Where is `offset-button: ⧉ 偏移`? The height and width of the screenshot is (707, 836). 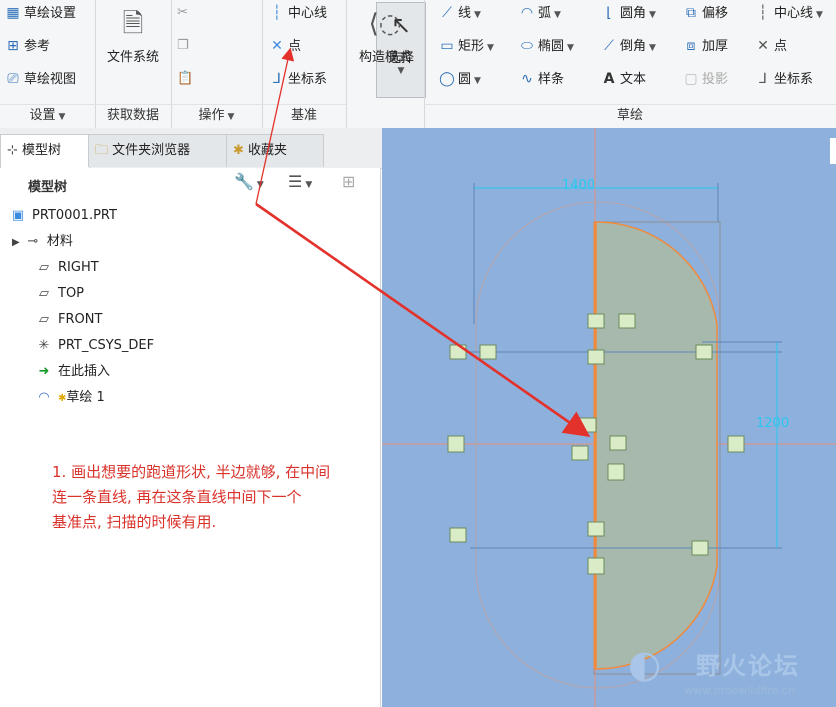
offset-button: ⧉ 偏移 is located at coordinates (705, 13).